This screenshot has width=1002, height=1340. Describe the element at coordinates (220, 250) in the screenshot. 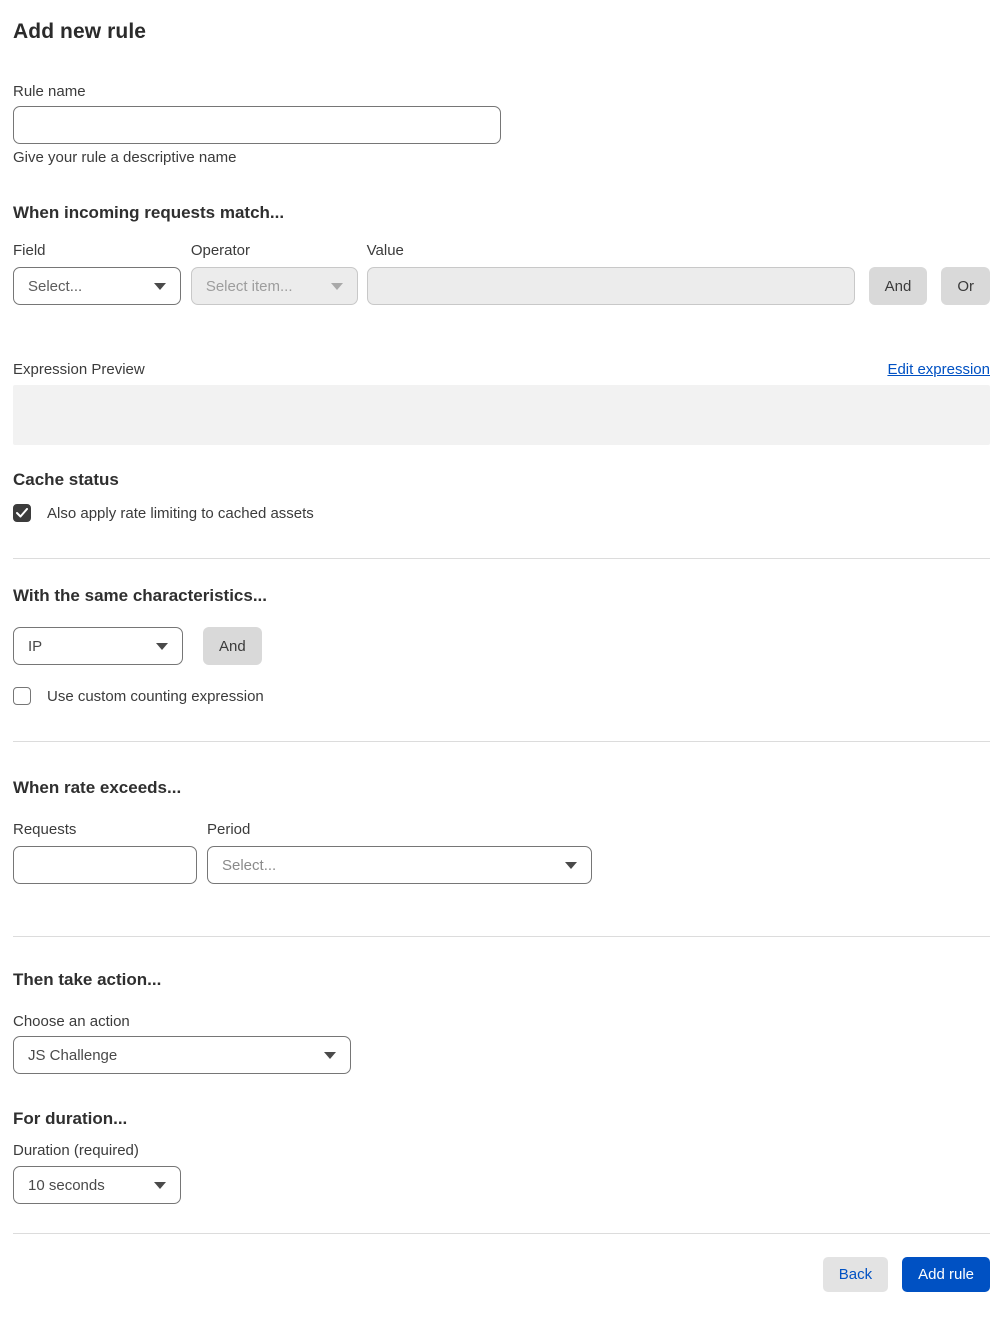

I see `operator-label: Operator` at that location.